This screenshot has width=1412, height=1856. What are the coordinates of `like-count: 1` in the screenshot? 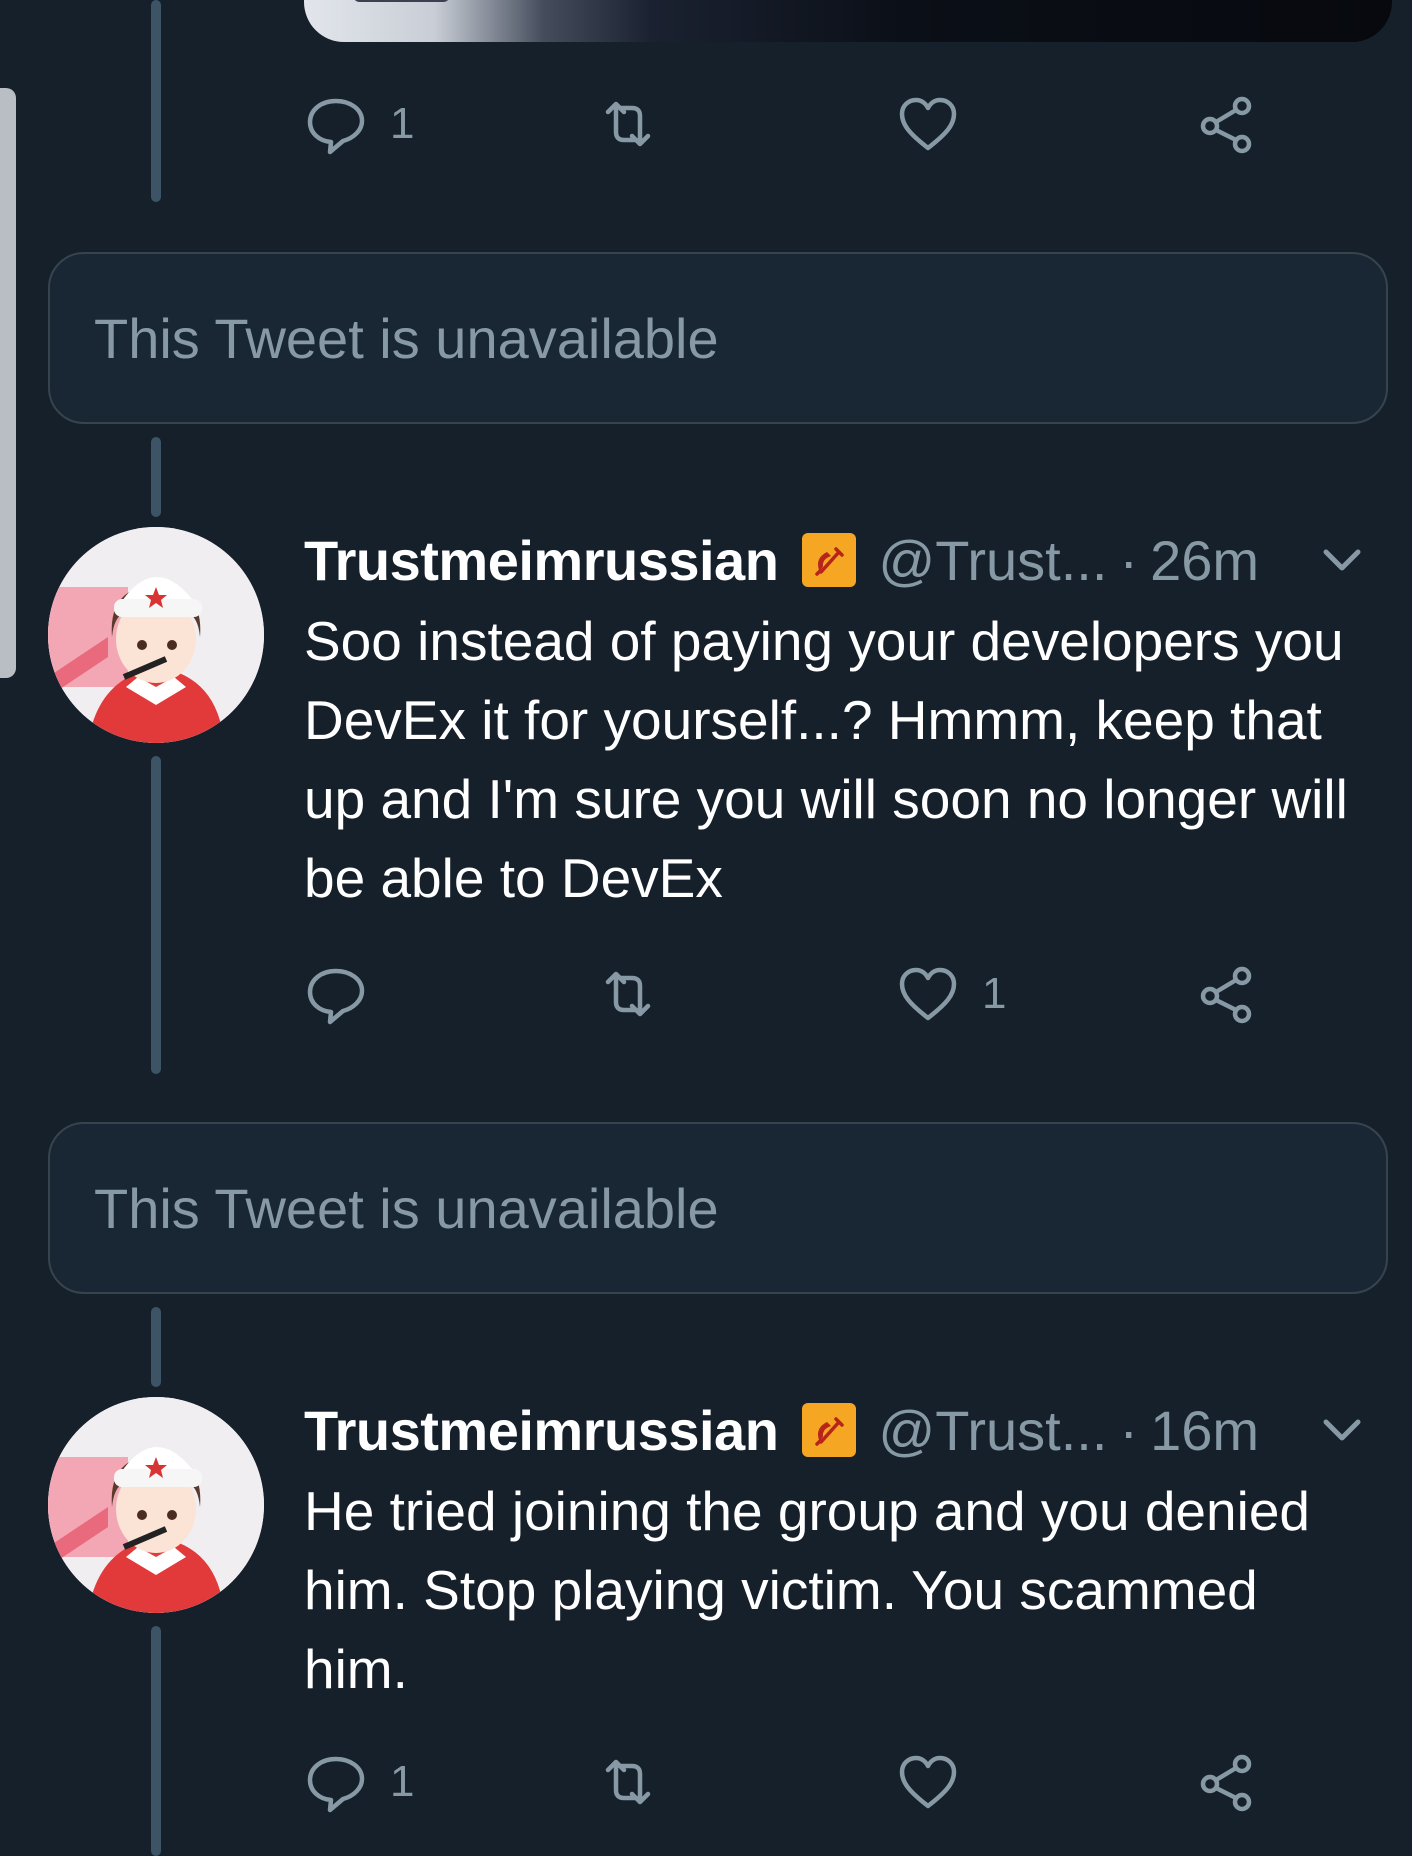 It's located at (994, 993).